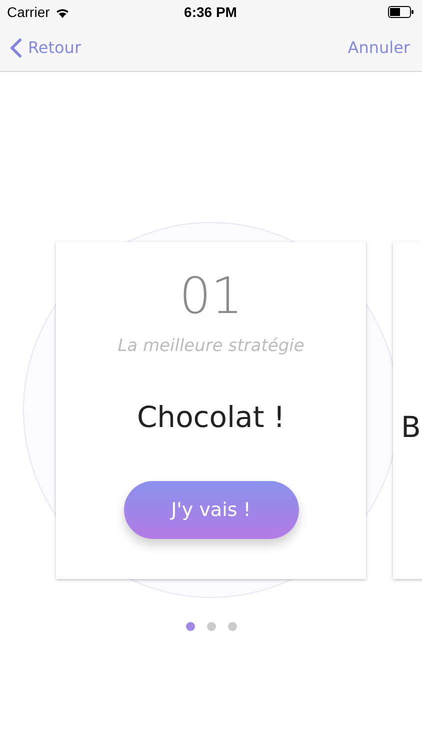 The height and width of the screenshot is (750, 422). What do you see at coordinates (46, 48) in the screenshot?
I see `back-button: Retour` at bounding box center [46, 48].